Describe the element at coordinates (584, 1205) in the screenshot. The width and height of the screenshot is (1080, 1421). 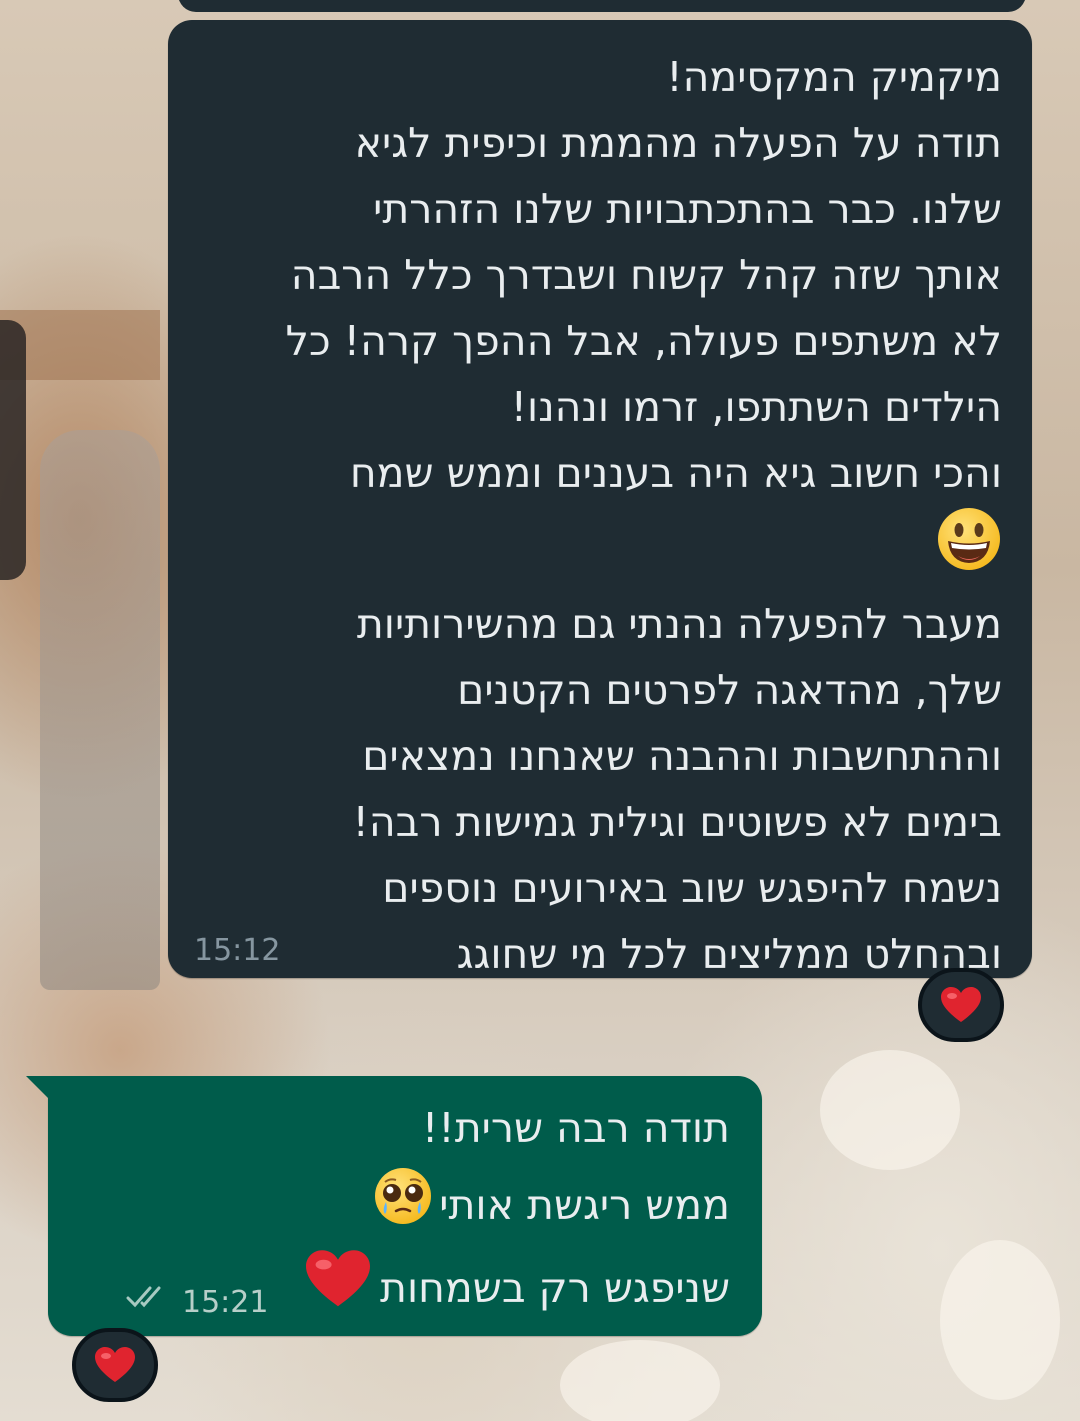
I see `message-line: ממש ריגשת אותי` at that location.